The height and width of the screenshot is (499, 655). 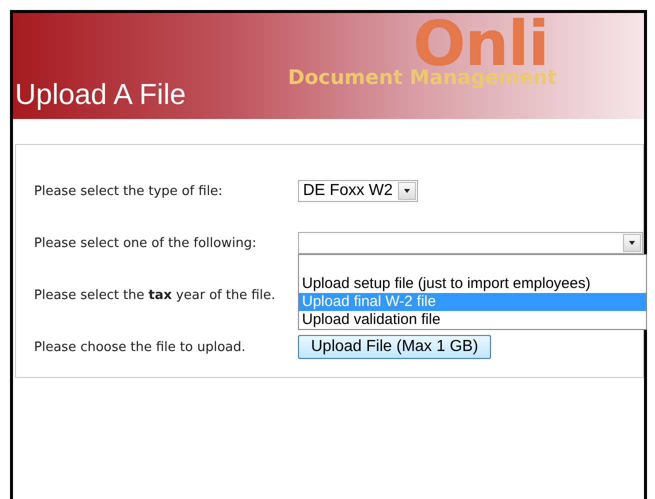 I want to click on field-label: Please select the tax year of the file., so click(x=155, y=295).